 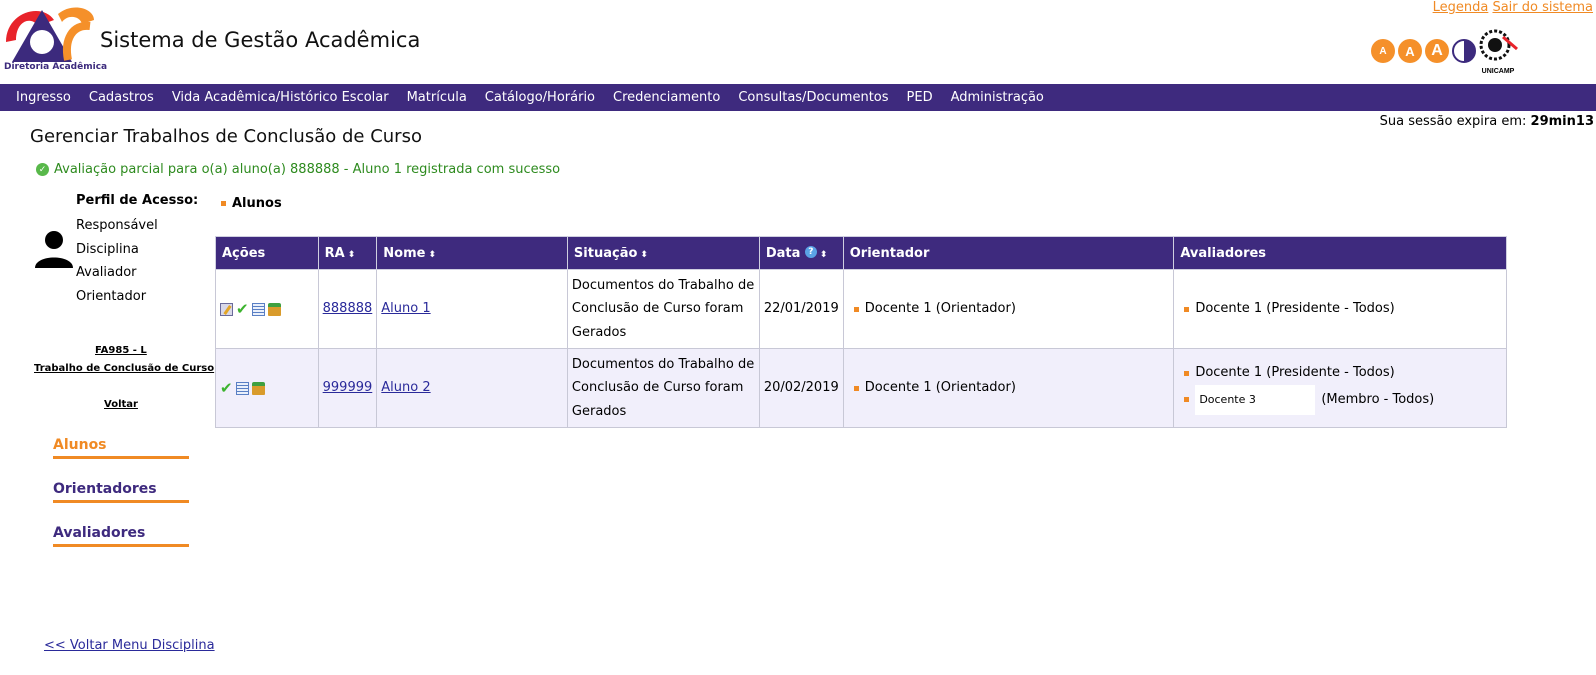 I want to click on top-links: Legenda Sair do sistema, so click(x=1513, y=7).